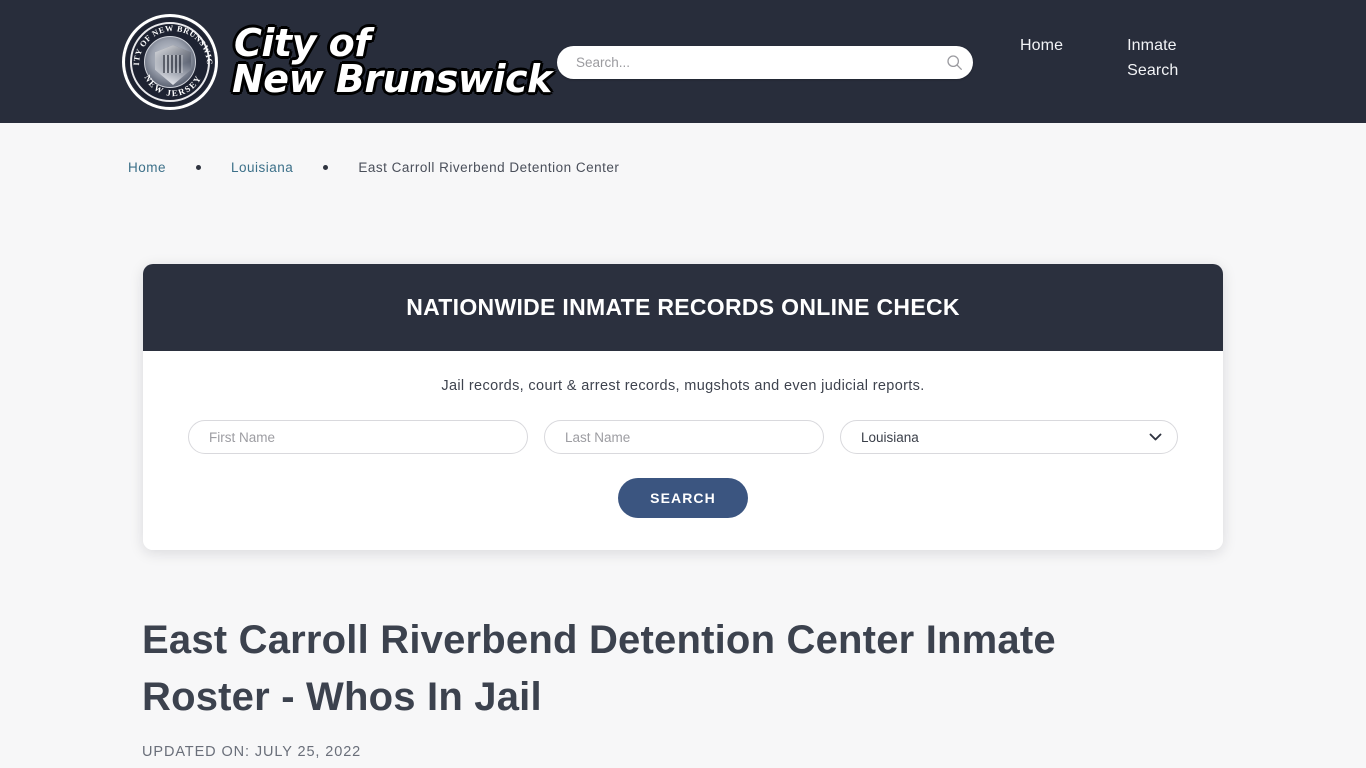  I want to click on state-select: Louisiana, so click(1009, 437).